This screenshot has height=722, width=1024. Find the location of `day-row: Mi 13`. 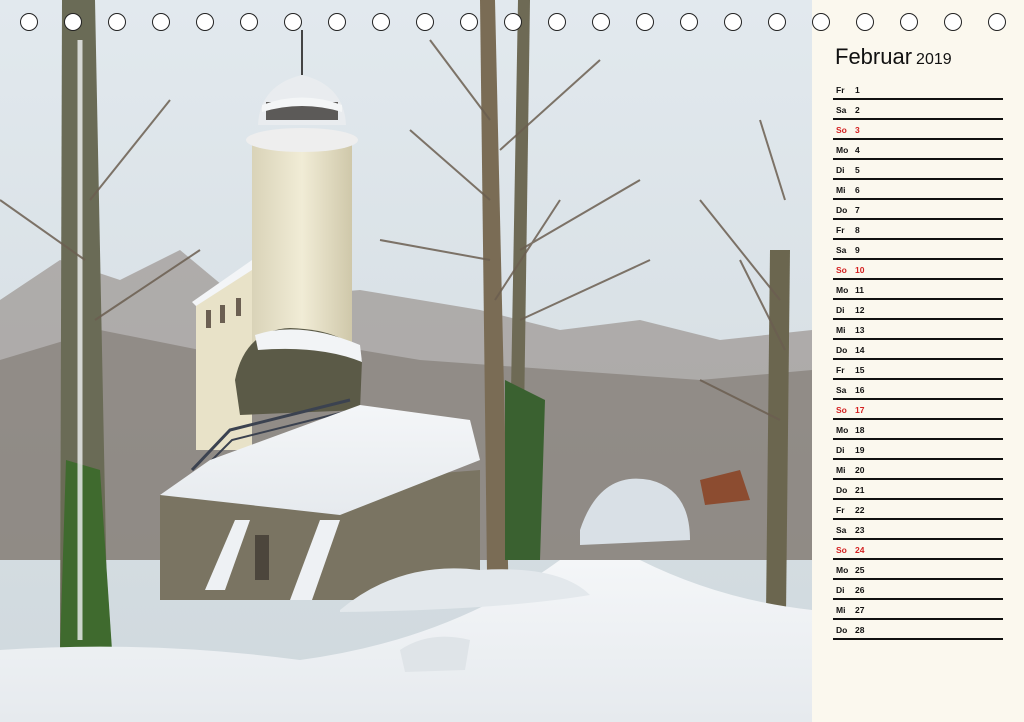

day-row: Mi 13 is located at coordinates (918, 330).